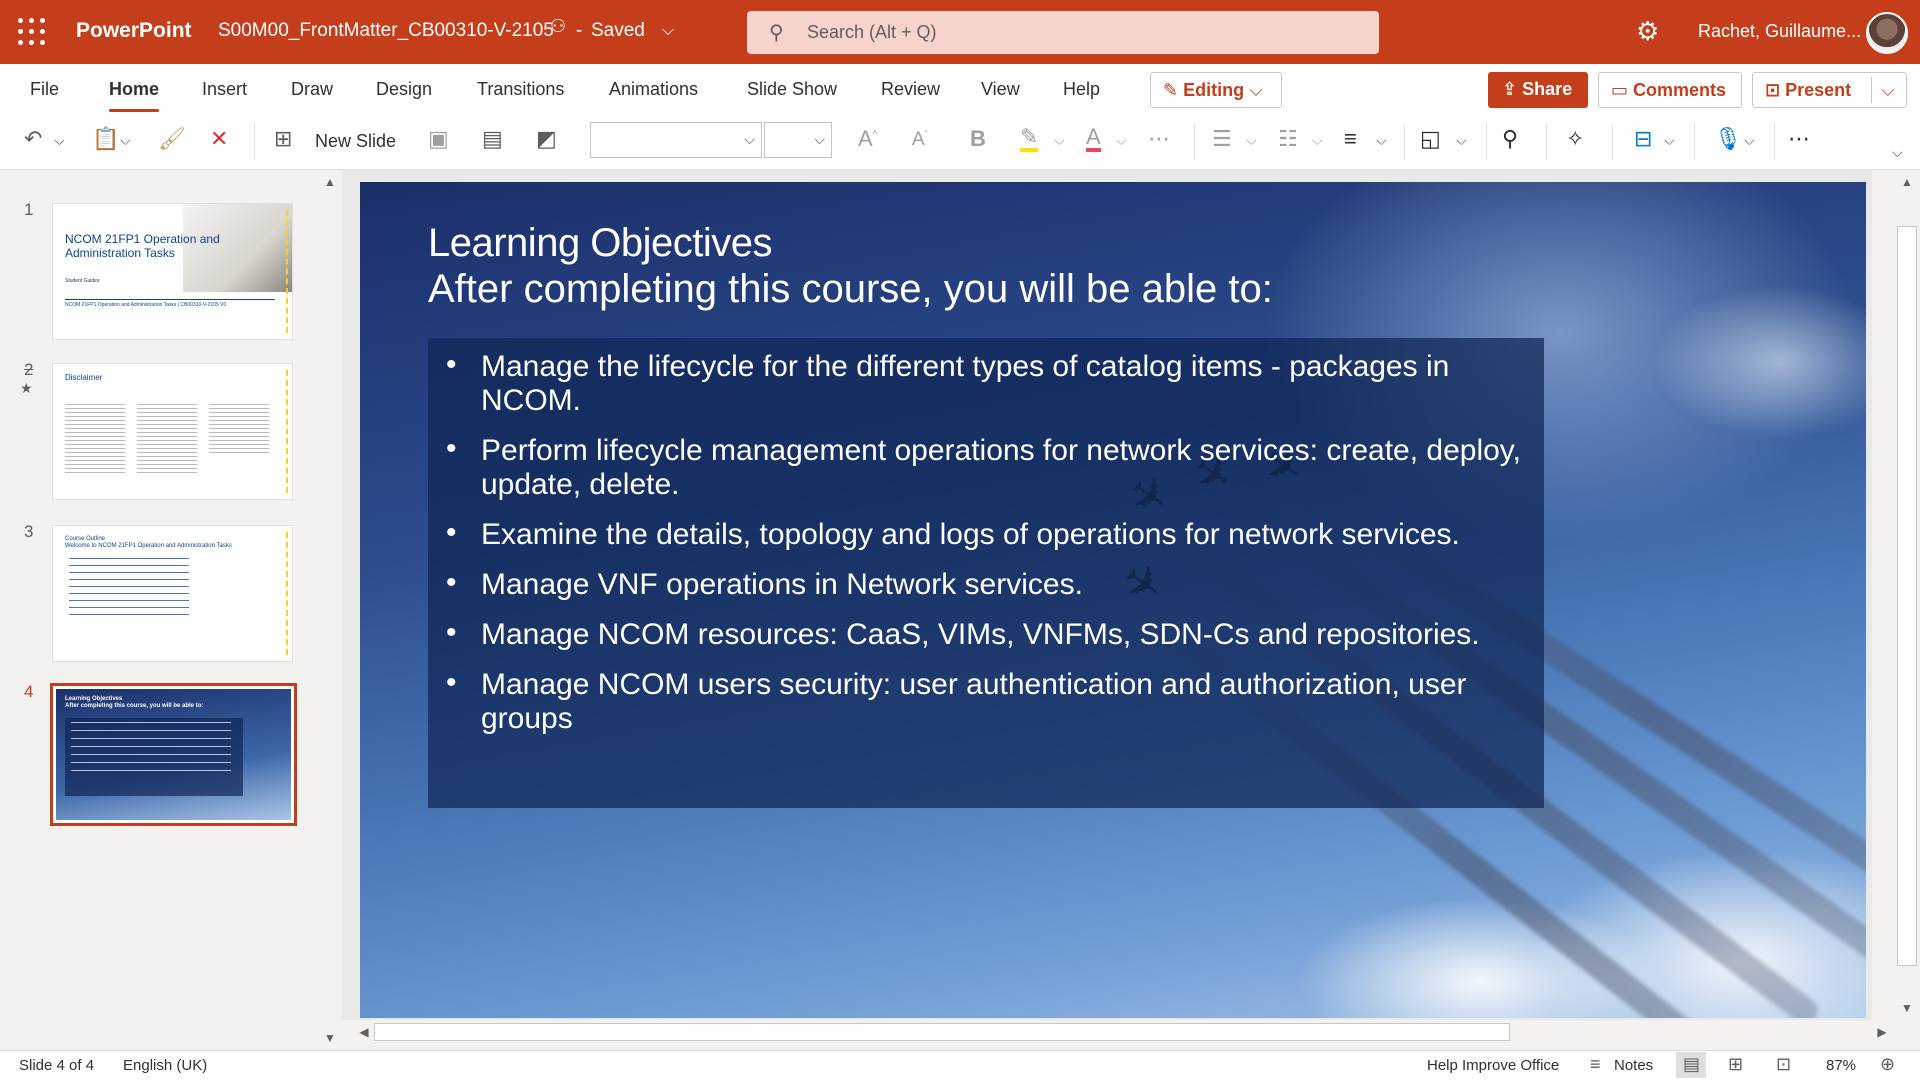 The image size is (1920, 1080). I want to click on tab-draw: Draw, so click(312, 89).